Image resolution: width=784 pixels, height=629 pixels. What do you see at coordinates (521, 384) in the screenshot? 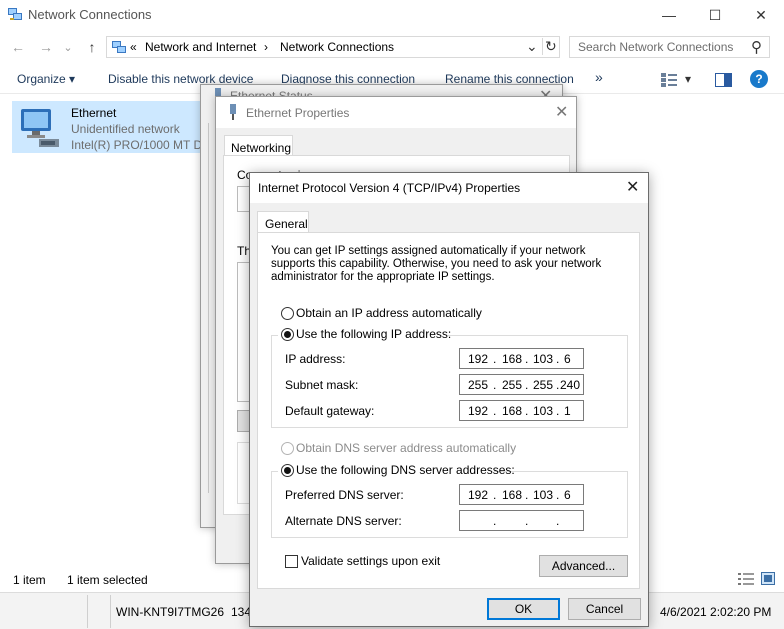
I see `subnet-mask-field: 255. 255. 255. 240` at bounding box center [521, 384].